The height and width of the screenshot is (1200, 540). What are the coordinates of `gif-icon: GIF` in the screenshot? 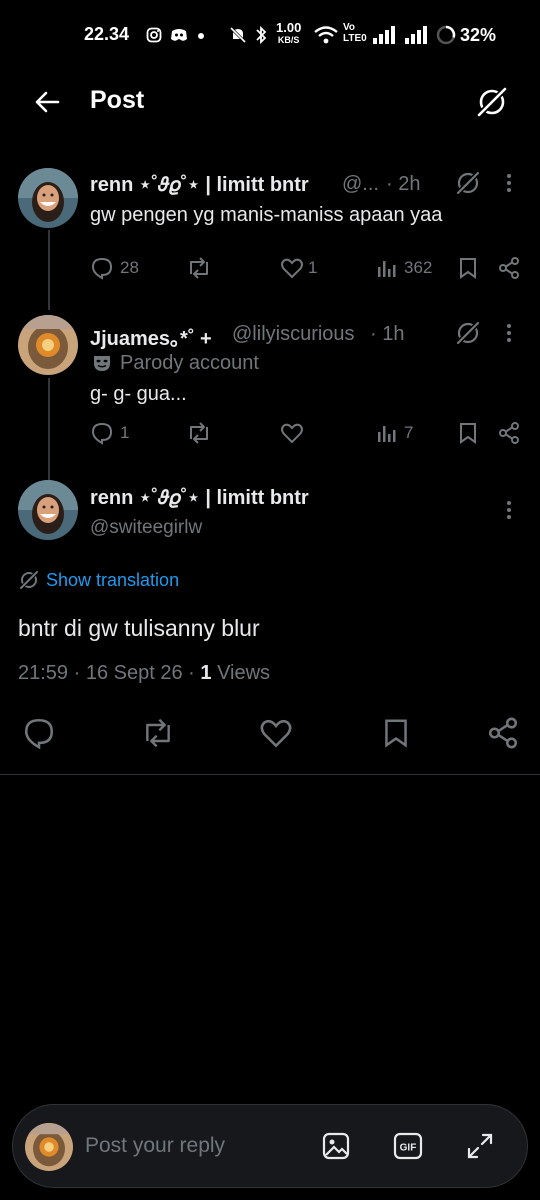 It's located at (408, 1146).